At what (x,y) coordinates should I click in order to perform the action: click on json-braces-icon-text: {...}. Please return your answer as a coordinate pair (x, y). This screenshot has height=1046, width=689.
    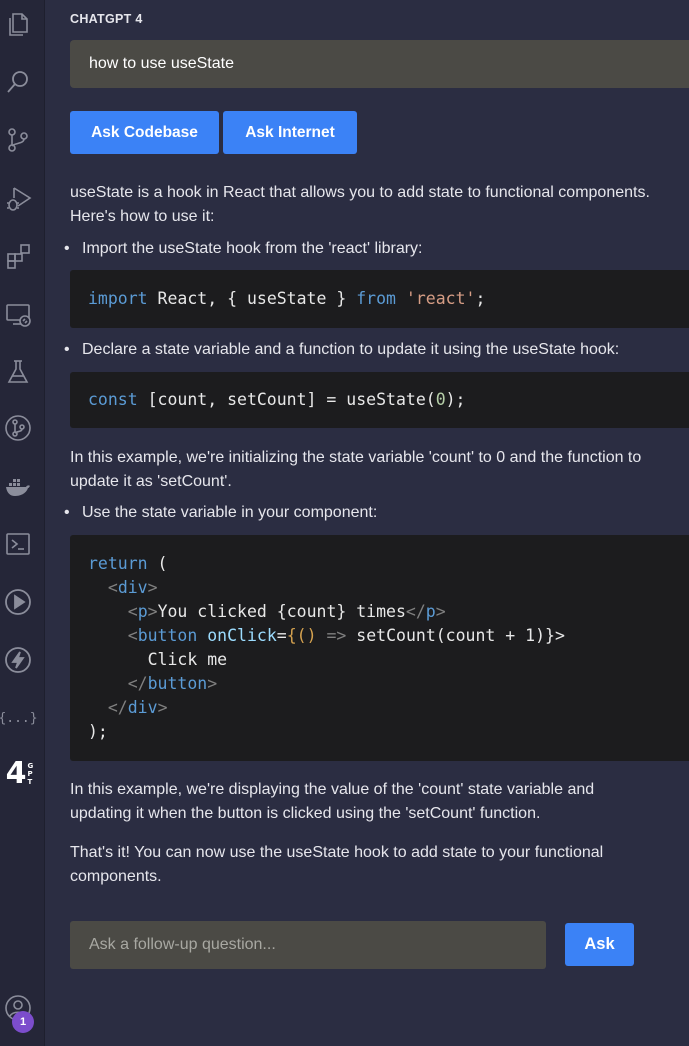
    Looking at the image, I should click on (19, 718).